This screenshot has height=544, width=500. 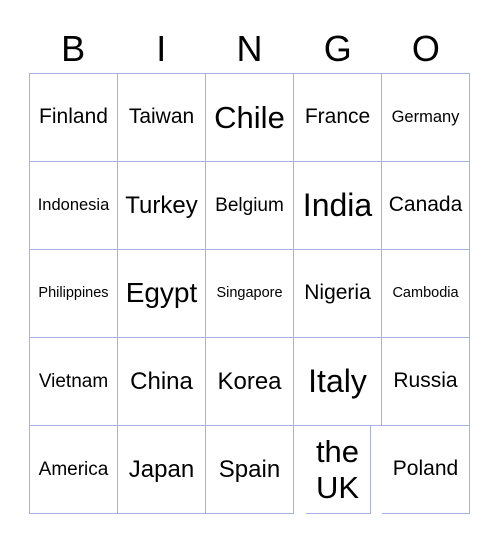 What do you see at coordinates (73, 48) in the screenshot?
I see `header-letter-b: B` at bounding box center [73, 48].